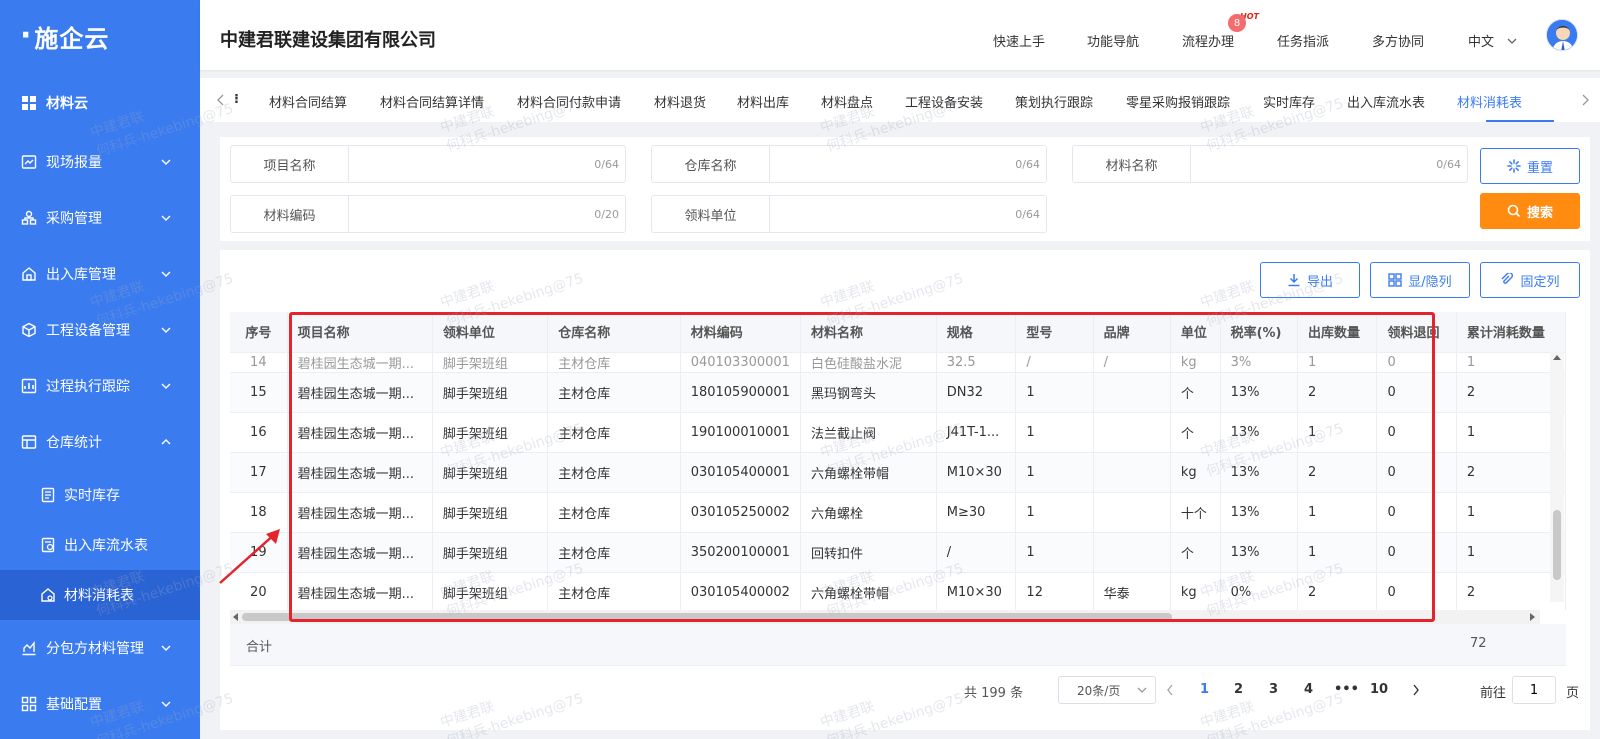 This screenshot has height=739, width=1600. Describe the element at coordinates (1195, 512) in the screenshot. I see `table-cell: 十个` at that location.